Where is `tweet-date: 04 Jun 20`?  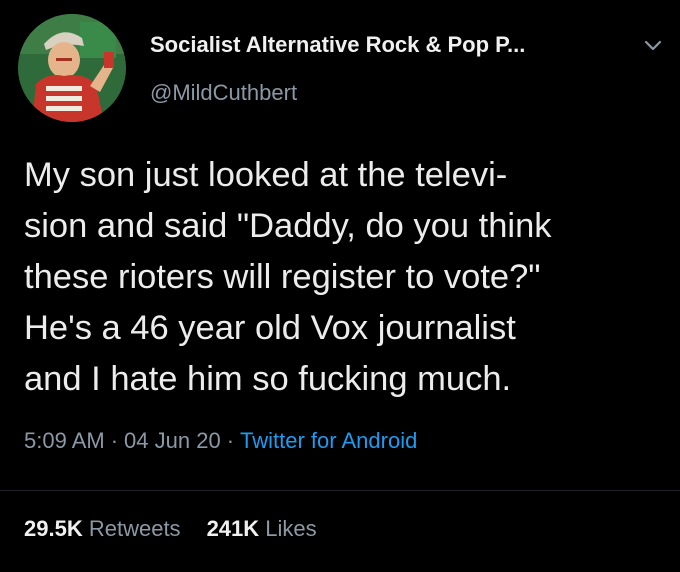 tweet-date: 04 Jun 20 is located at coordinates (172, 440).